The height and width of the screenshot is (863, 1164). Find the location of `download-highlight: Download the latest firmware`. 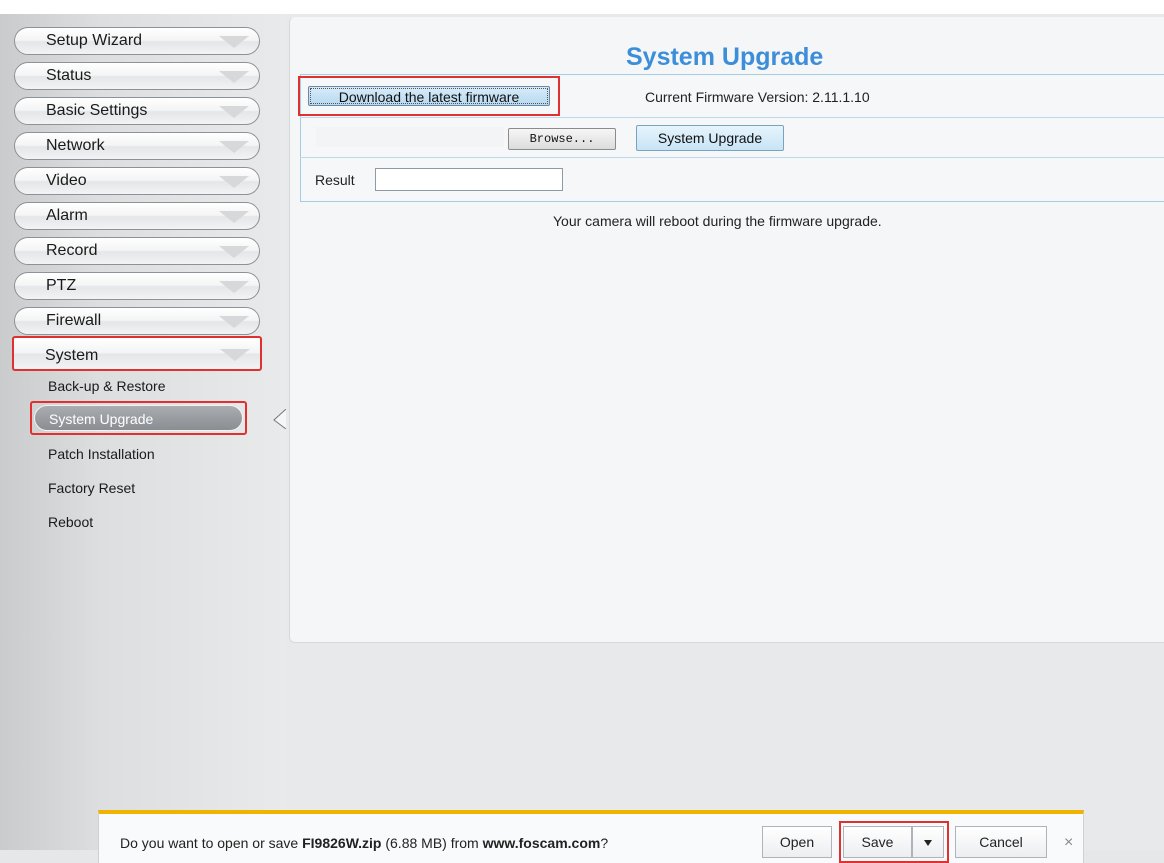

download-highlight: Download the latest firmware is located at coordinates (429, 96).